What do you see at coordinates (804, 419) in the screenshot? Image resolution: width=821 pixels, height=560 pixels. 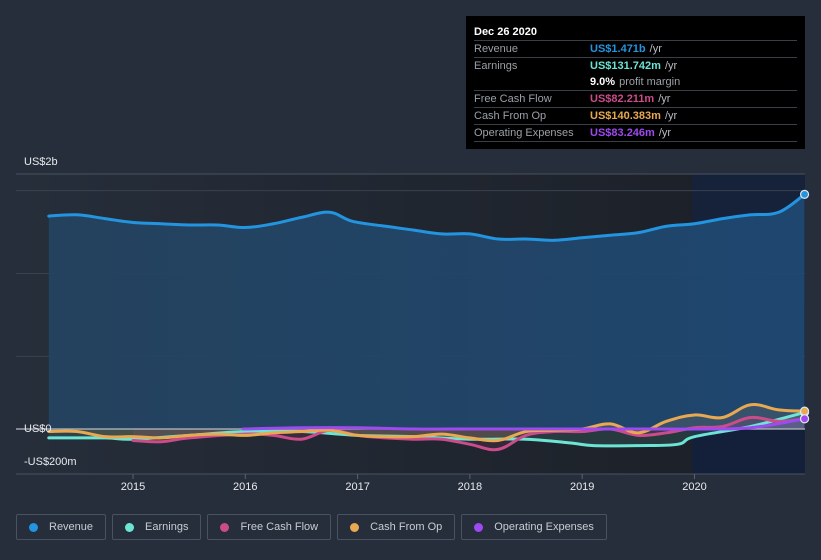 I see `operating-expenses-end-marker` at bounding box center [804, 419].